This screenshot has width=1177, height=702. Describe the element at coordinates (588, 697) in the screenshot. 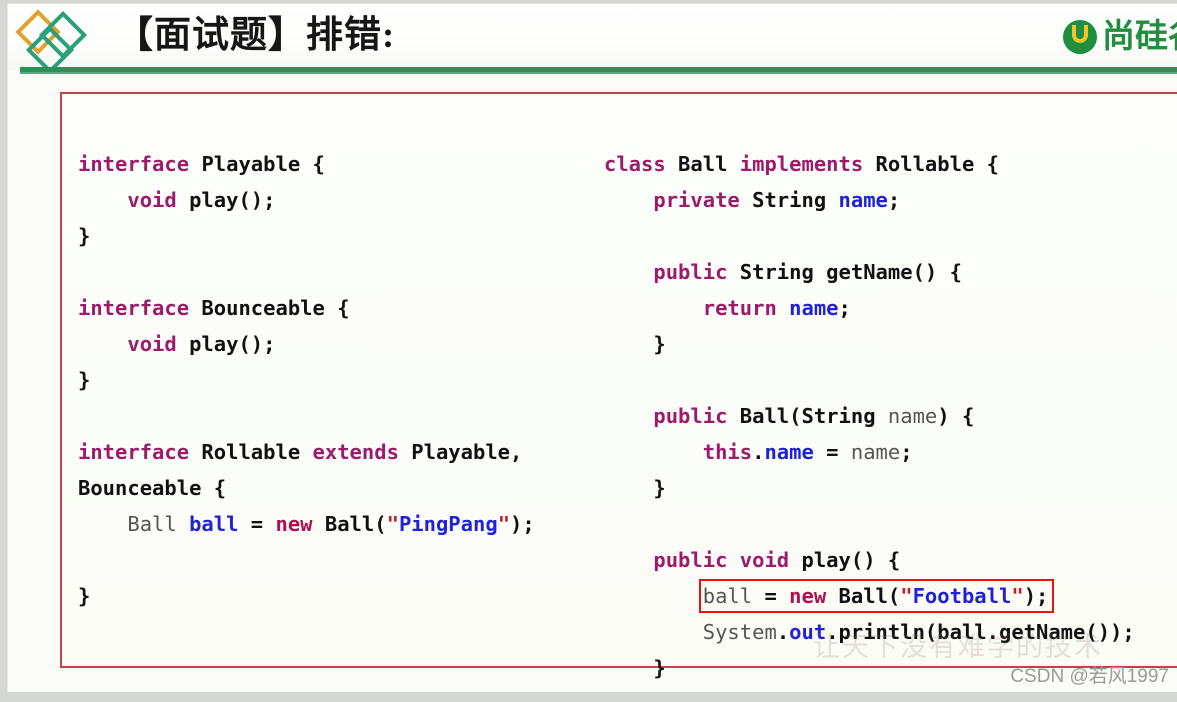

I see `slide-bottom-frame` at that location.